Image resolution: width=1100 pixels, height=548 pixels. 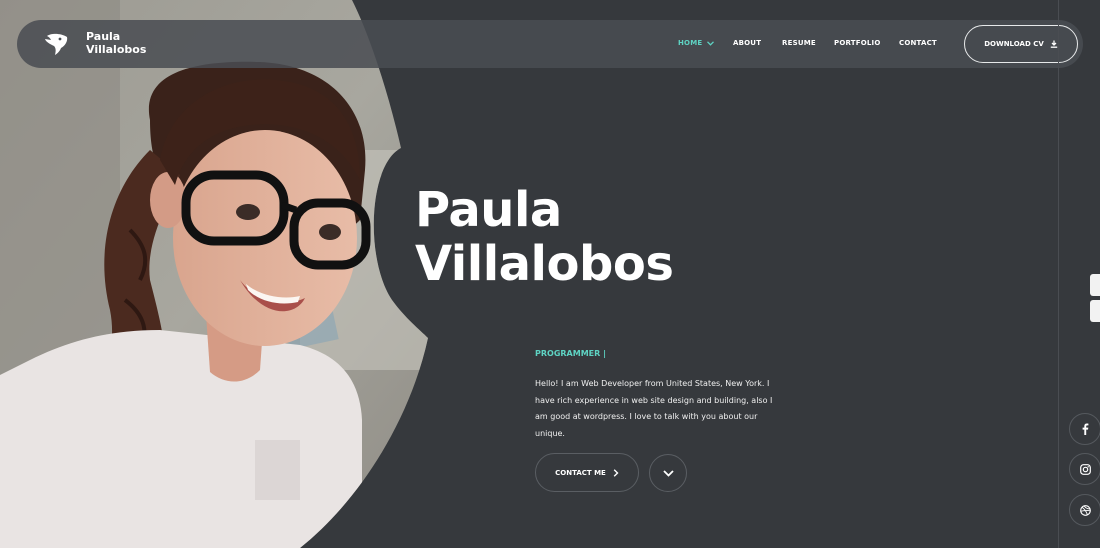 I want to click on brand-name: Paula Villalobos, so click(x=116, y=43).